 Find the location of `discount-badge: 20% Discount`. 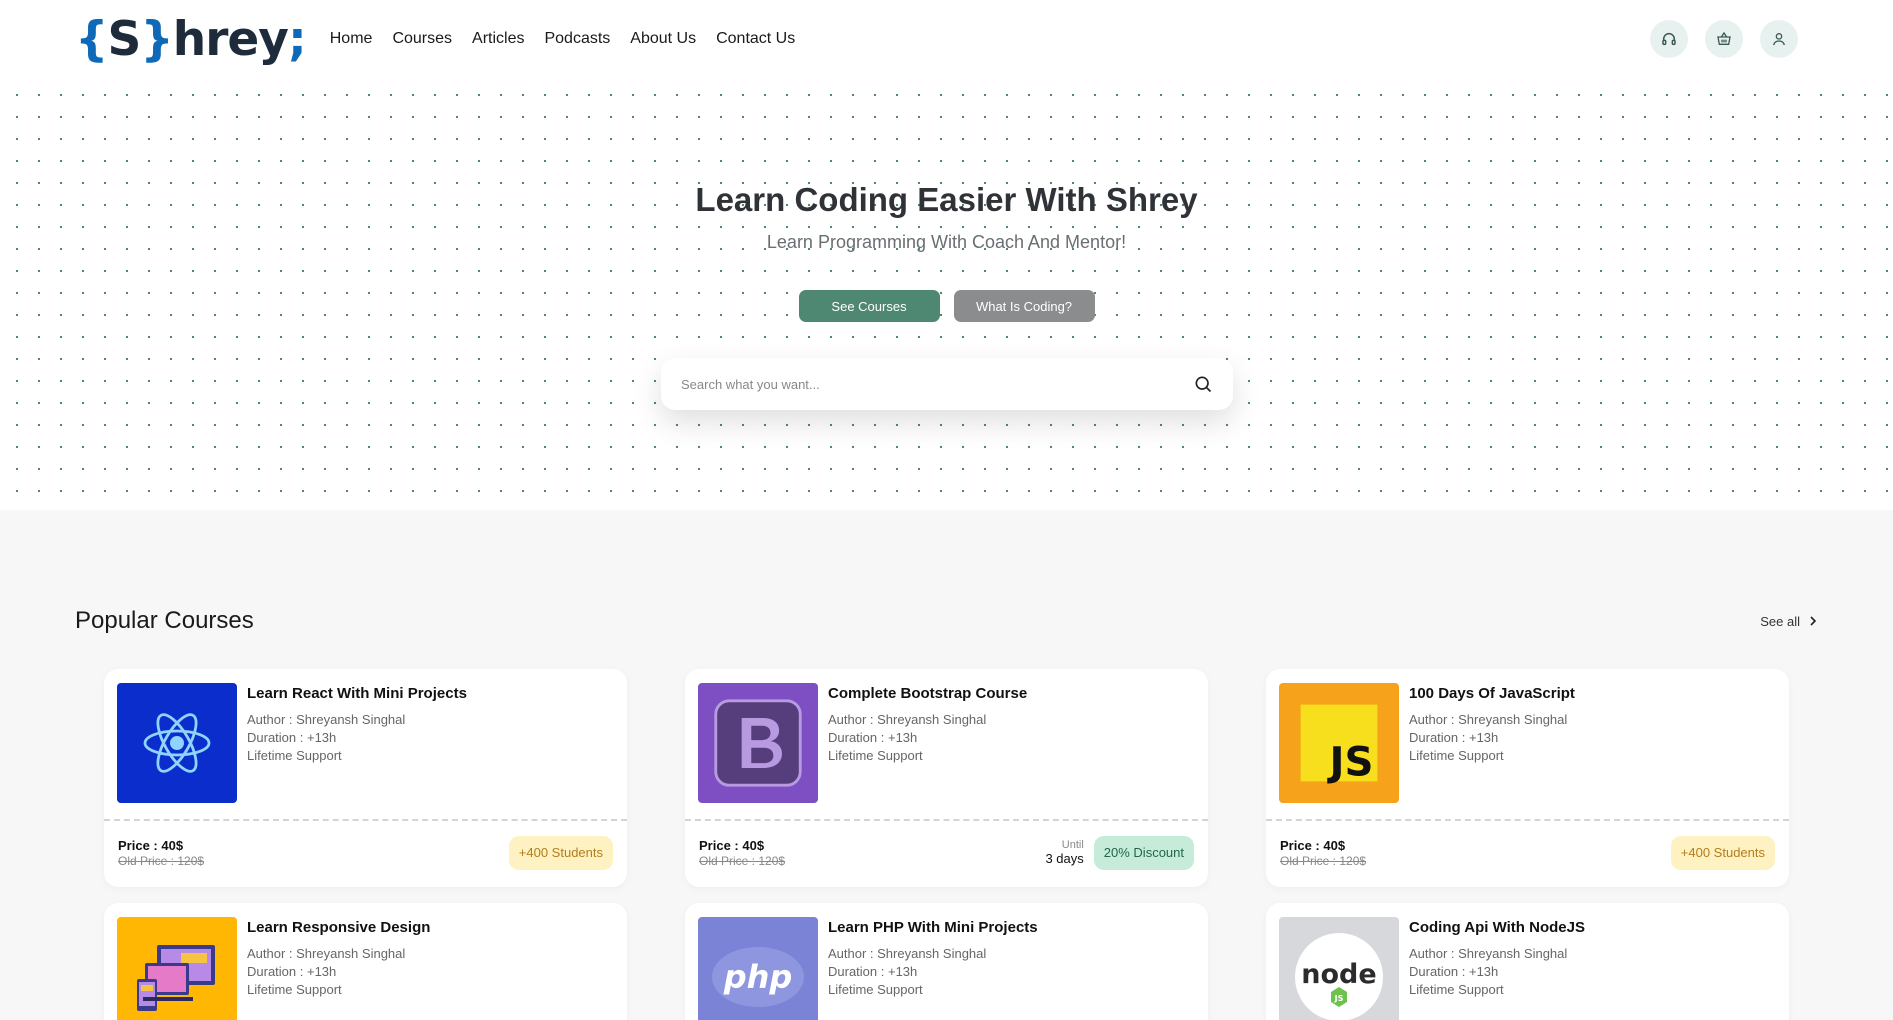

discount-badge: 20% Discount is located at coordinates (1143, 852).